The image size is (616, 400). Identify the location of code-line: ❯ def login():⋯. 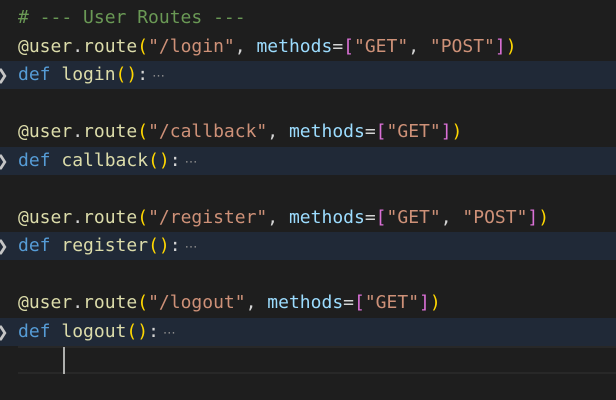
(308, 75).